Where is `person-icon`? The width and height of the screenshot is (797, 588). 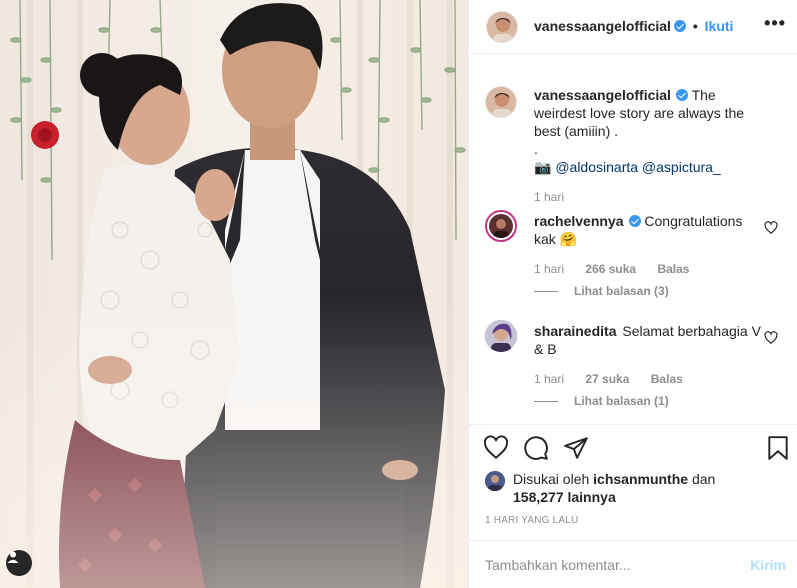
person-icon is located at coordinates (13, 557).